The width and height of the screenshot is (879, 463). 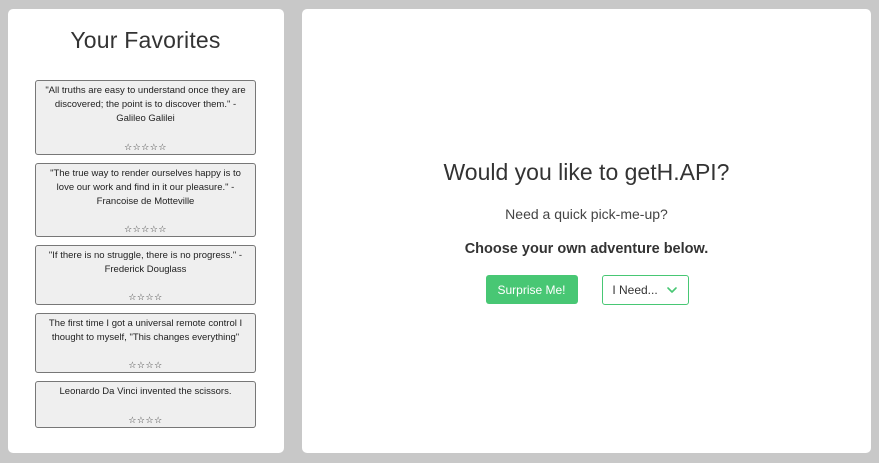 What do you see at coordinates (531, 289) in the screenshot?
I see `surprise-me-button: Surprise Me!` at bounding box center [531, 289].